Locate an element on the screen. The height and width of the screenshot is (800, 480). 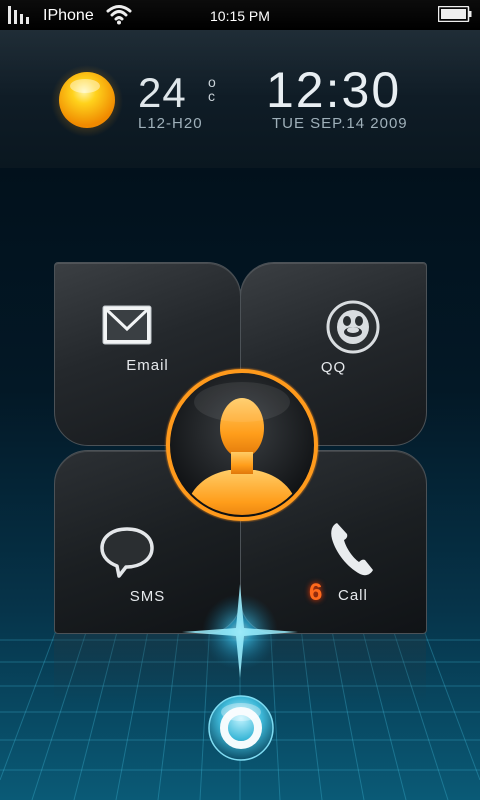
envelope-icon is located at coordinates (127, 325).